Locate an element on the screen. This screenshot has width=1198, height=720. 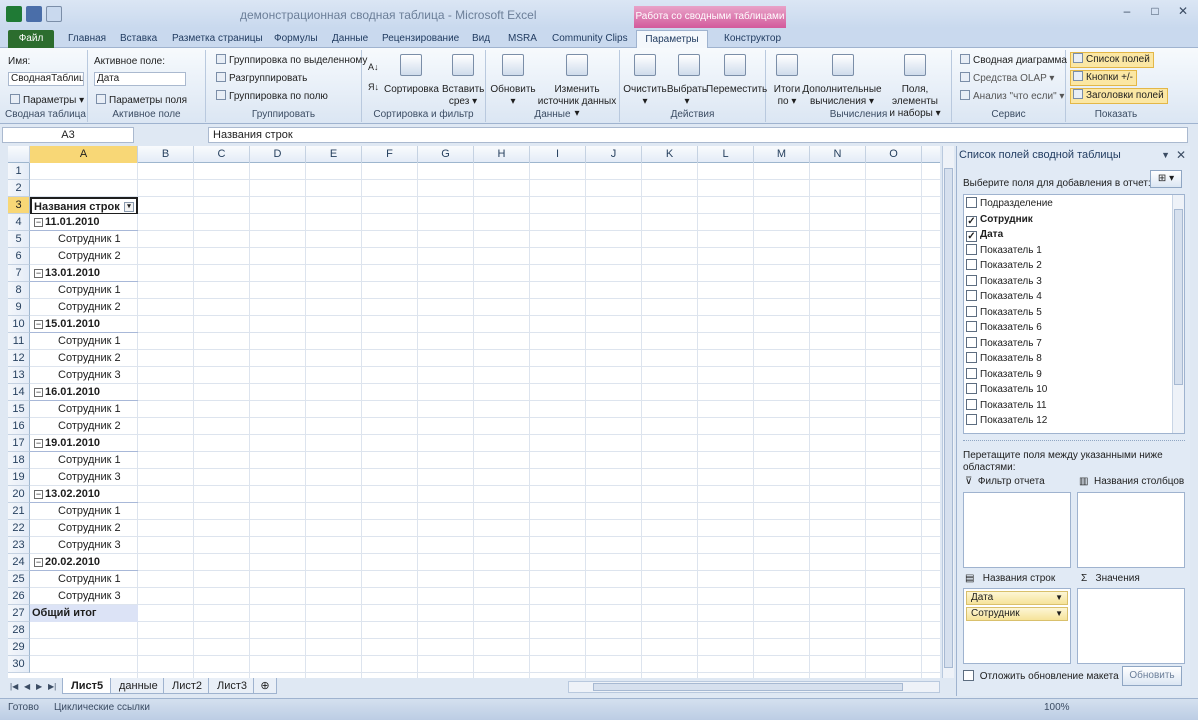
row-labels-area: Дата ▼ Сотрудник ▼ is located at coordinates (1017, 626).